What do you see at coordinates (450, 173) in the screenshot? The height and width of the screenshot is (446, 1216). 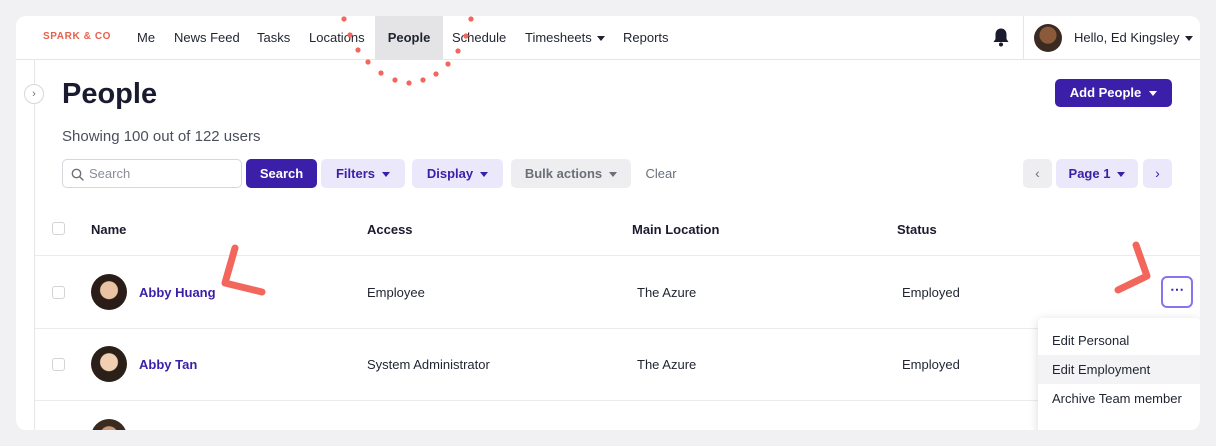 I see `display-label: Display` at bounding box center [450, 173].